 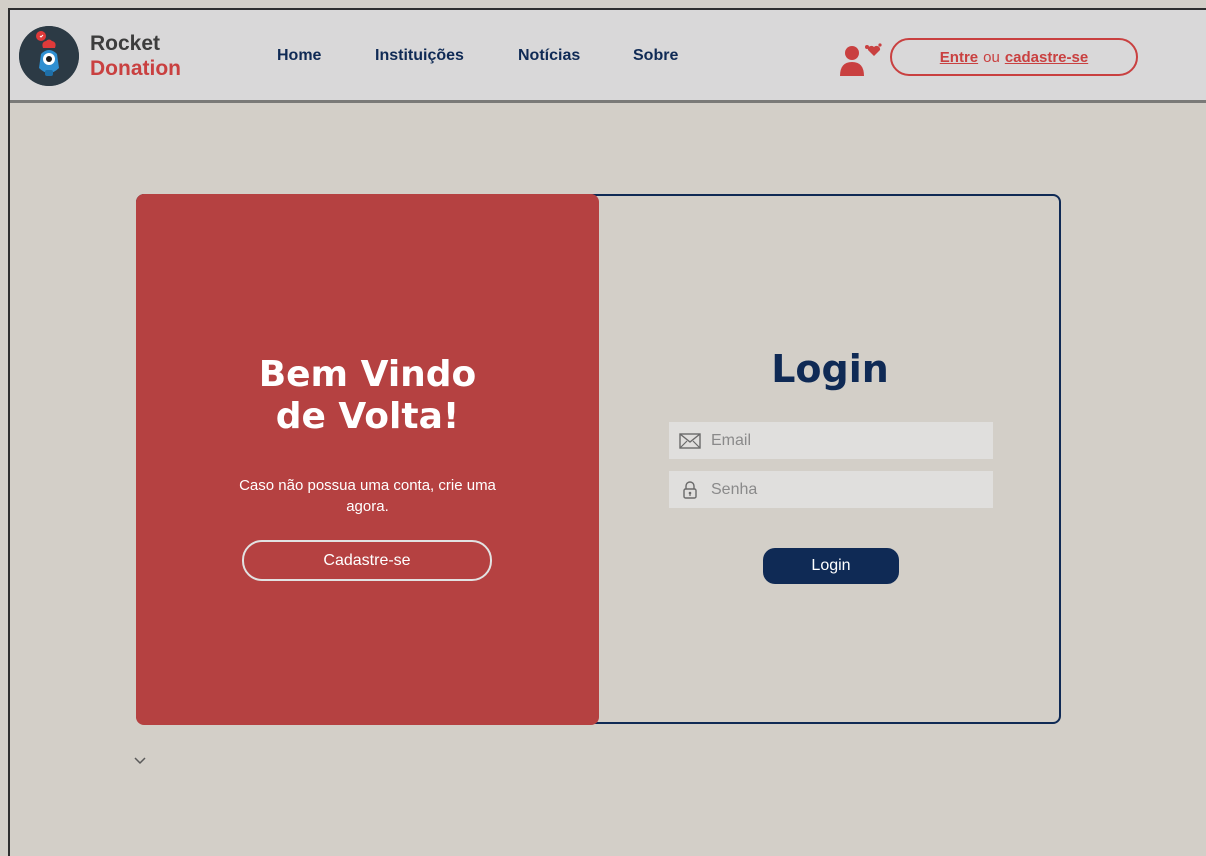 I want to click on brand-name-line1: Rocket, so click(x=125, y=43).